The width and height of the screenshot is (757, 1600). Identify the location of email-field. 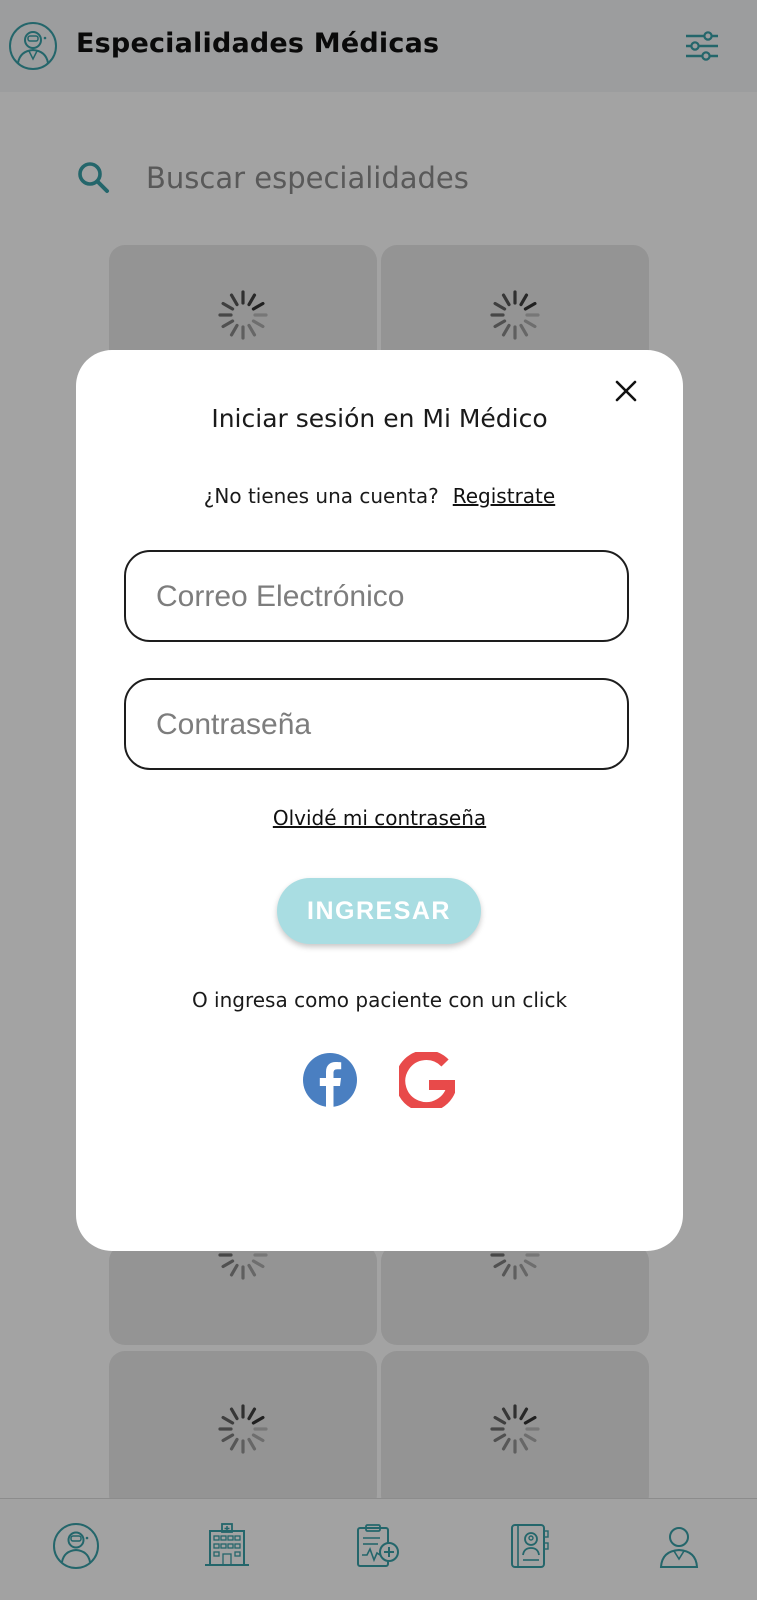
(376, 596).